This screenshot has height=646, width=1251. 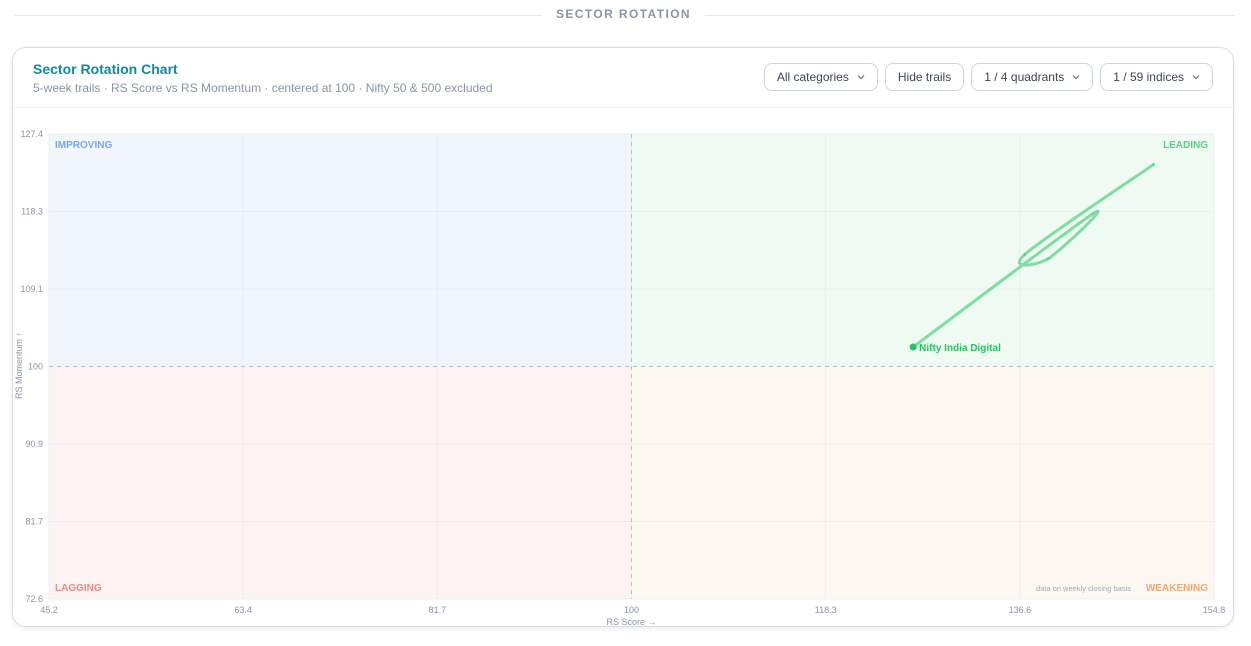 I want to click on y-tick-label: 90.9, so click(x=34, y=444).